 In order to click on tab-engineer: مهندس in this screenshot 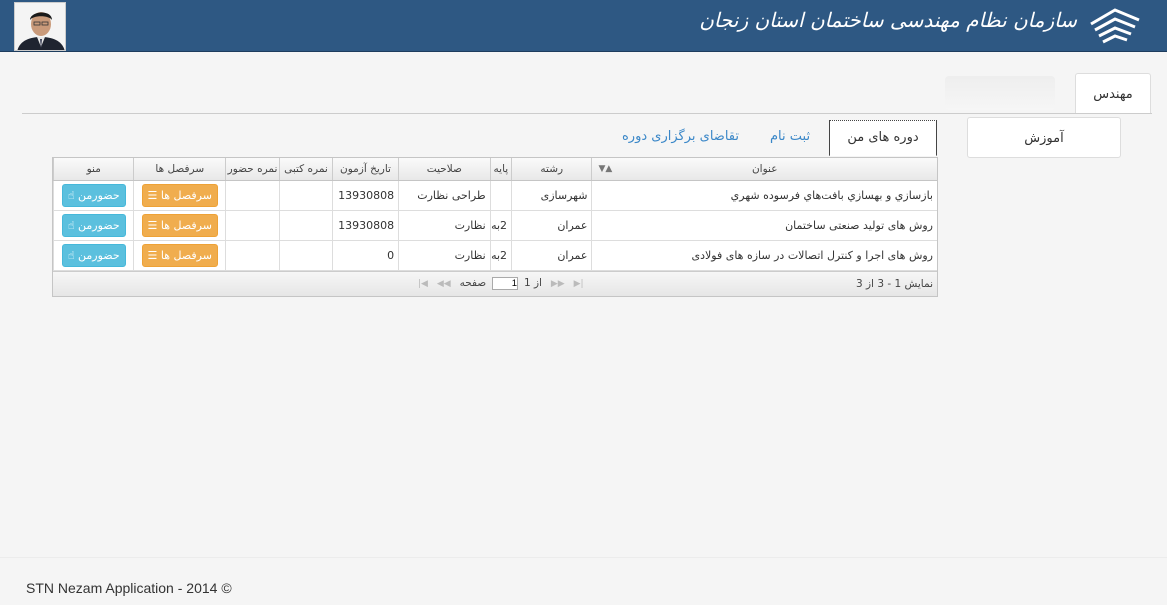, I will do `click(1113, 93)`.